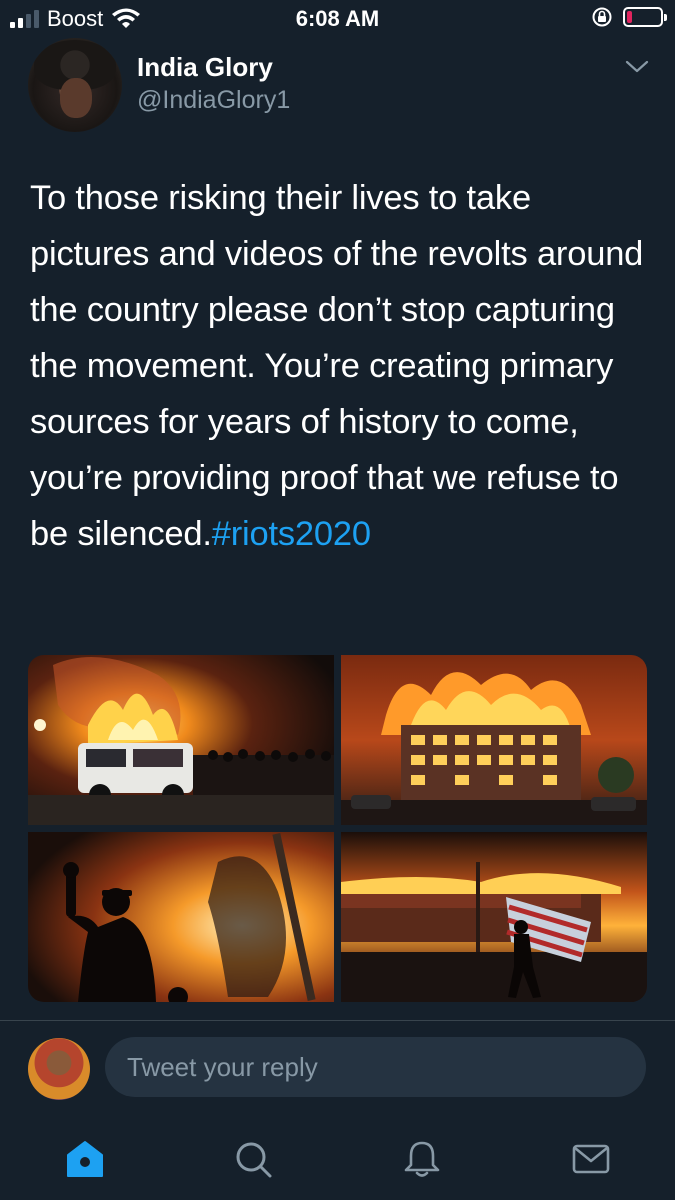 Image resolution: width=675 pixels, height=1200 pixels. I want to click on status-time: 6:08 AM, so click(337, 18).